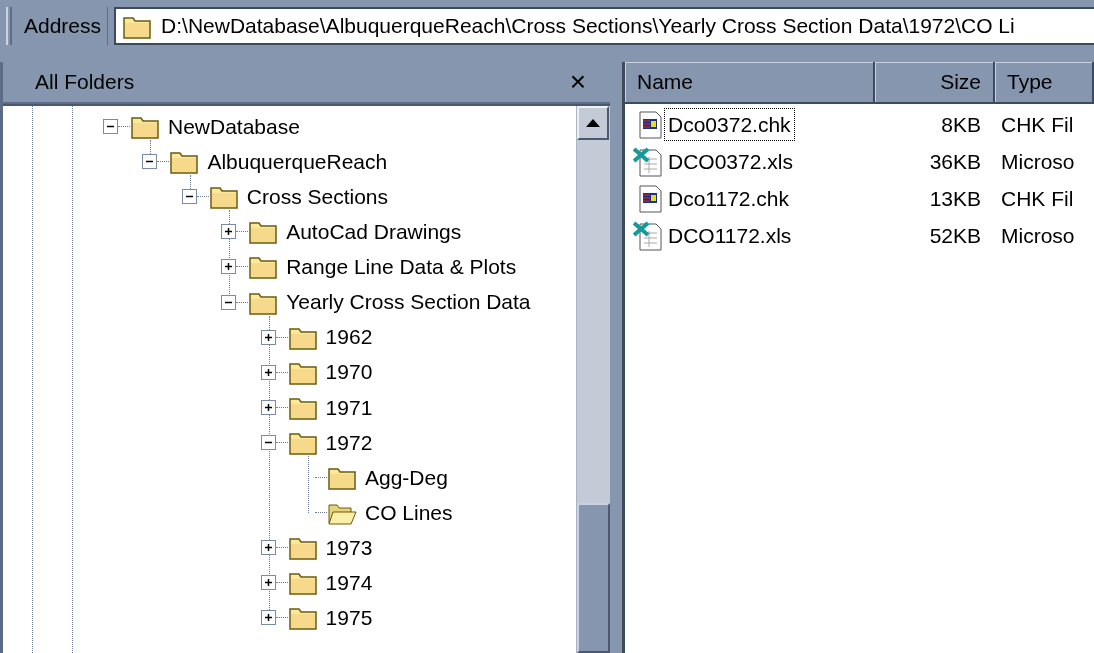  Describe the element at coordinates (729, 124) in the screenshot. I see `file-name: Dco0372.chk` at that location.